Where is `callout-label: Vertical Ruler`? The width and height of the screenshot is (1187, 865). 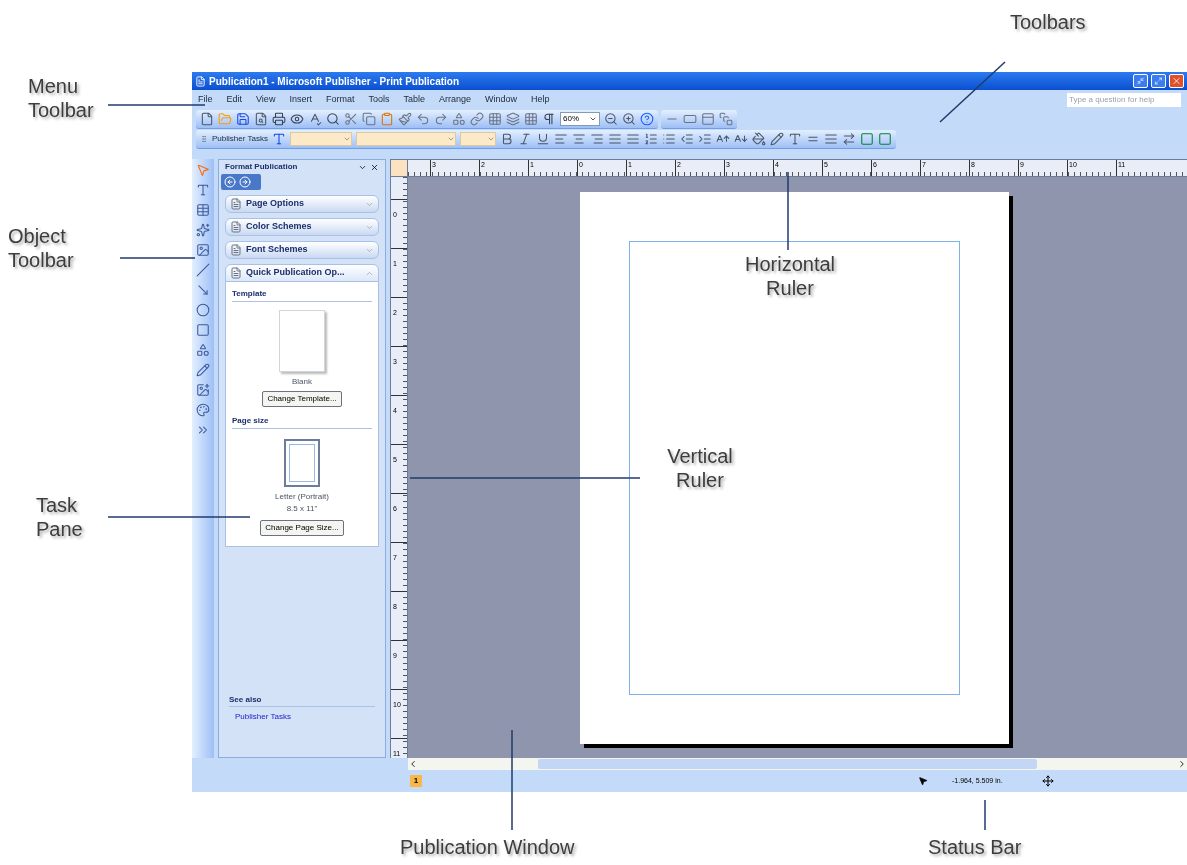 callout-label: Vertical Ruler is located at coordinates (700, 468).